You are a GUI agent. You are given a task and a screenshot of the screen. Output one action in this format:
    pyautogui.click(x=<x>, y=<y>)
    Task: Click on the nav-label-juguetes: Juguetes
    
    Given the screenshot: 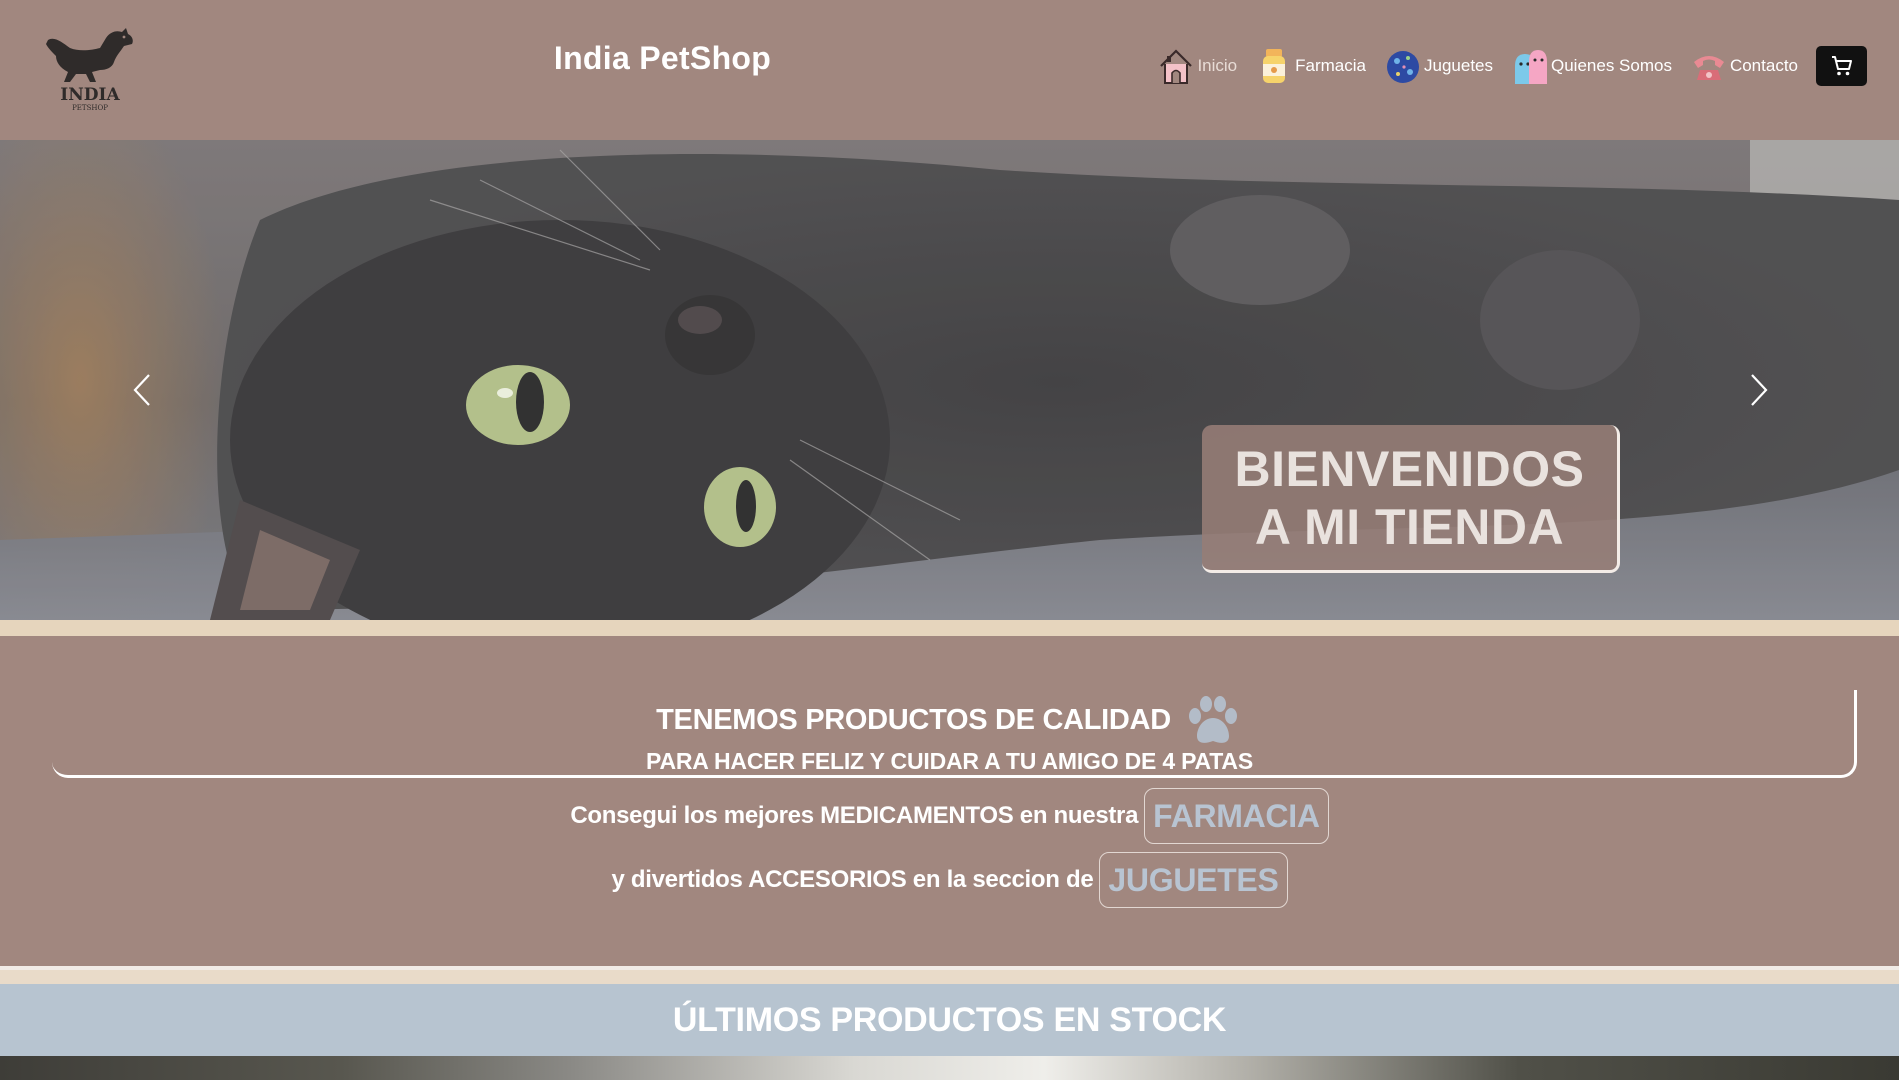 What is the action you would take?
    pyautogui.click(x=1458, y=65)
    